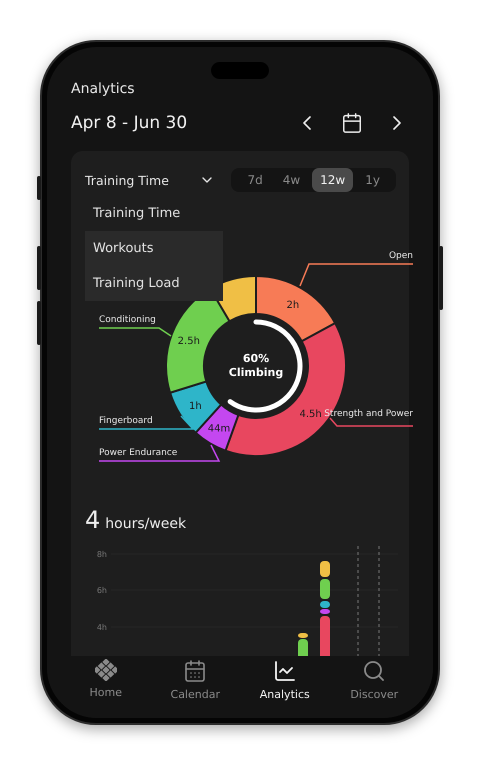 The width and height of the screenshot is (480, 766). Describe the element at coordinates (154, 283) in the screenshot. I see `dropdown-option: Training Load` at that location.